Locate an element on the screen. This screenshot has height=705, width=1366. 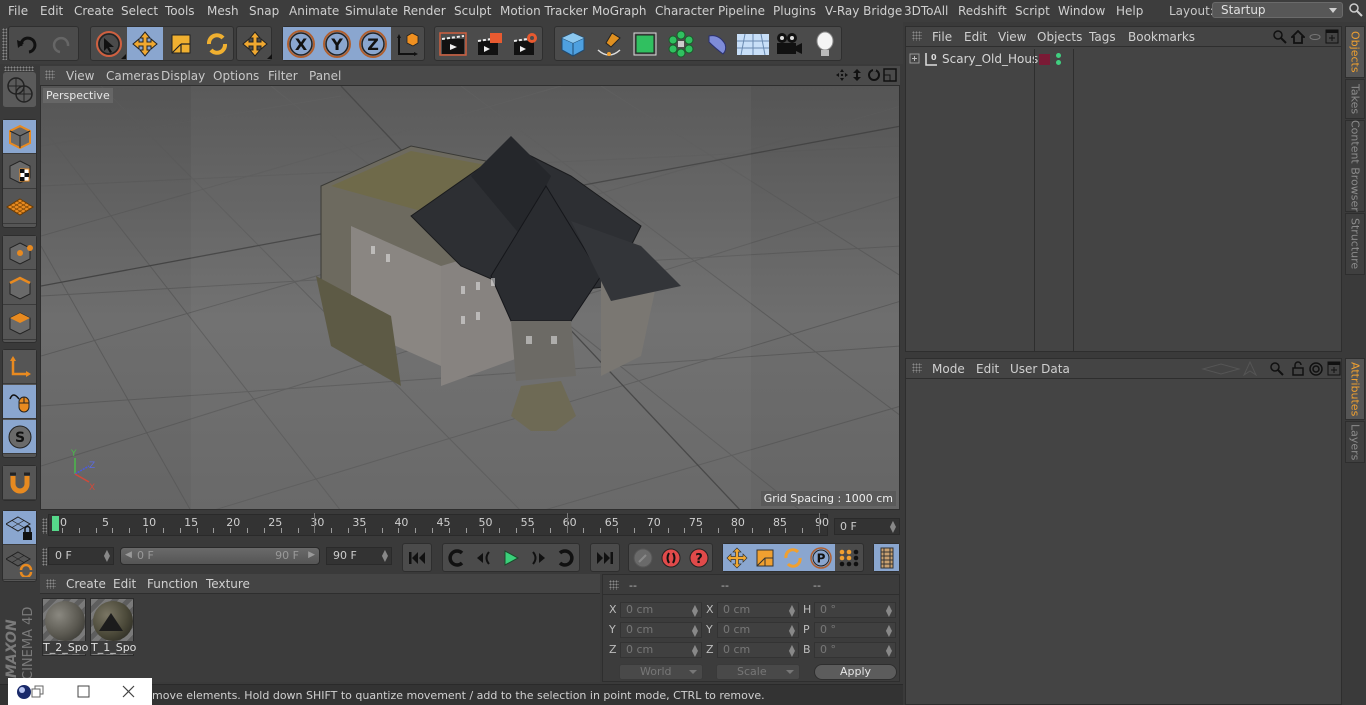
previous-frame-button is located at coordinates (484, 557).